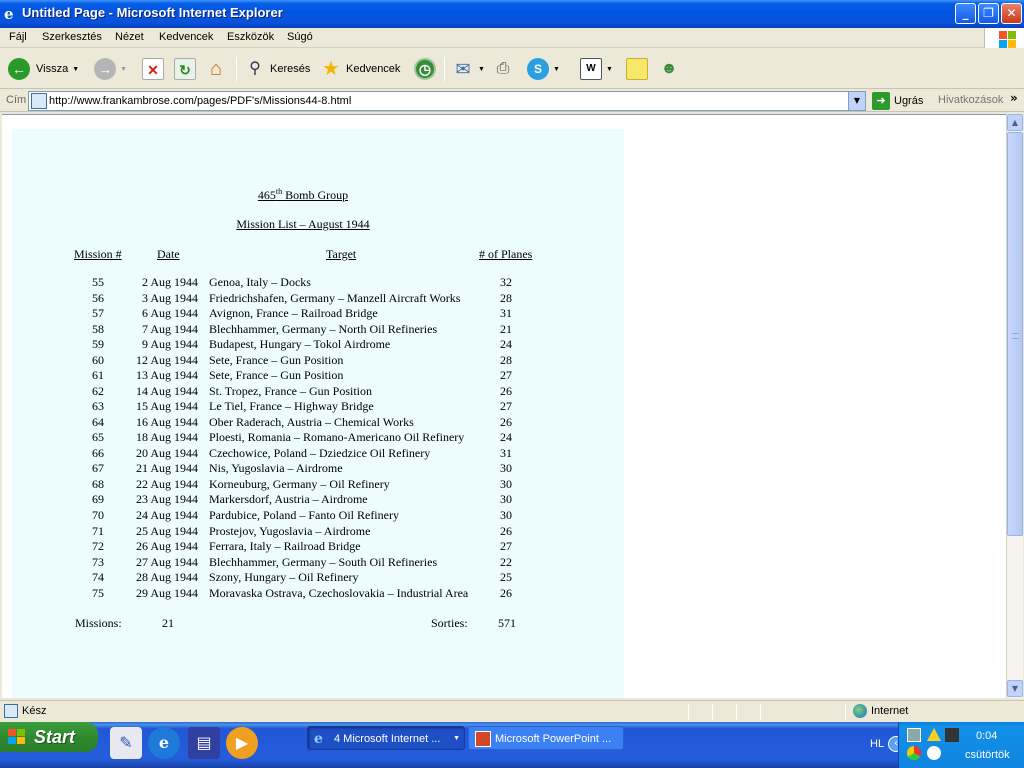  What do you see at coordinates (468, 69) in the screenshot?
I see `mail-button: ✉ ▼` at bounding box center [468, 69].